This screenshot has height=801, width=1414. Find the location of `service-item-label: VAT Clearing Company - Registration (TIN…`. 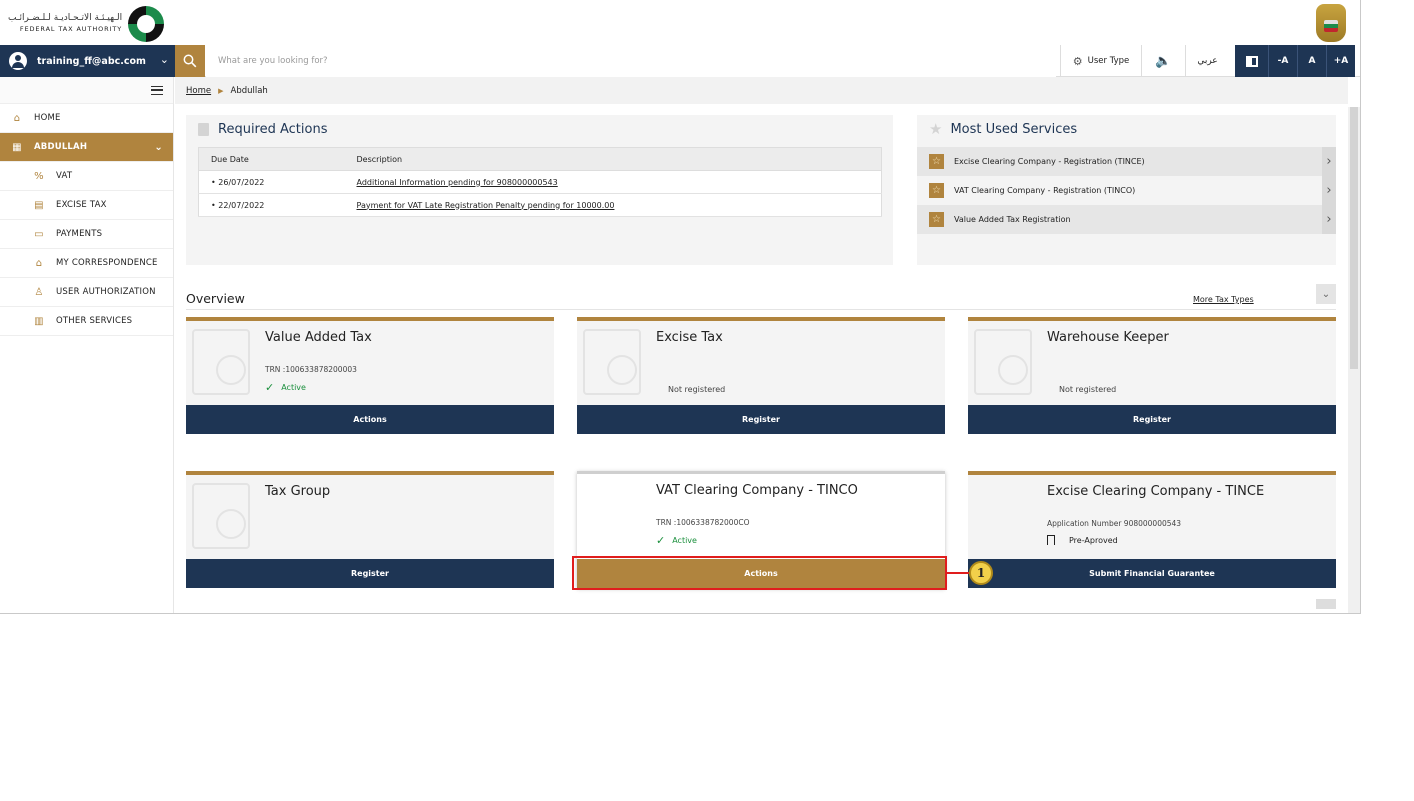

service-item-label: VAT Clearing Company - Registration (TIN… is located at coordinates (1045, 190).